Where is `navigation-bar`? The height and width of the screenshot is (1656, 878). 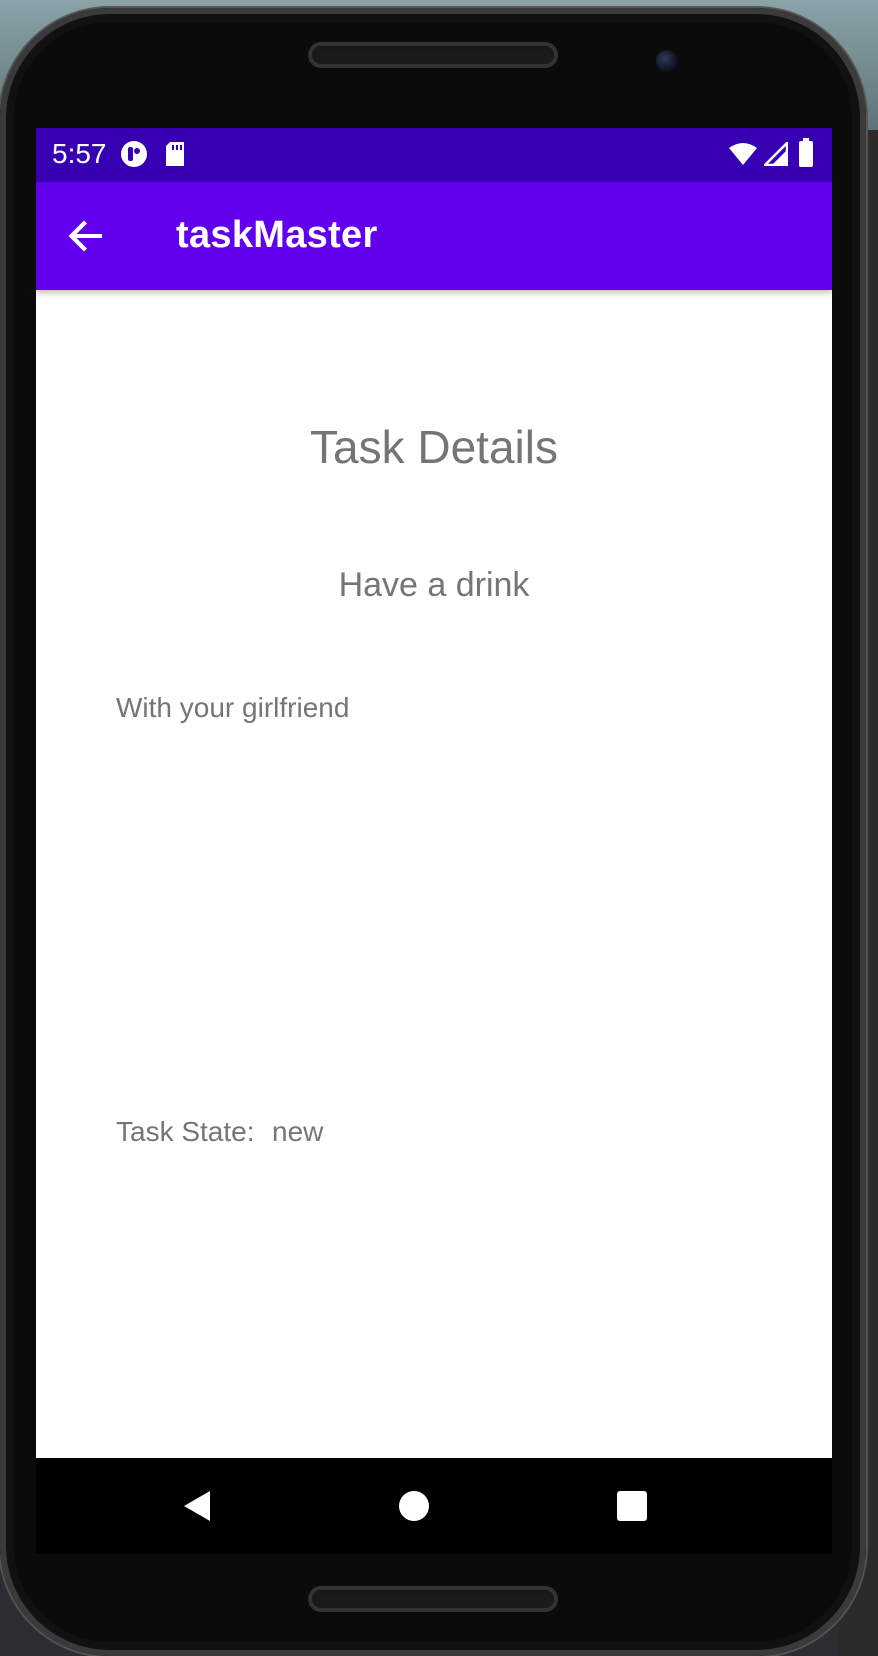 navigation-bar is located at coordinates (434, 1506).